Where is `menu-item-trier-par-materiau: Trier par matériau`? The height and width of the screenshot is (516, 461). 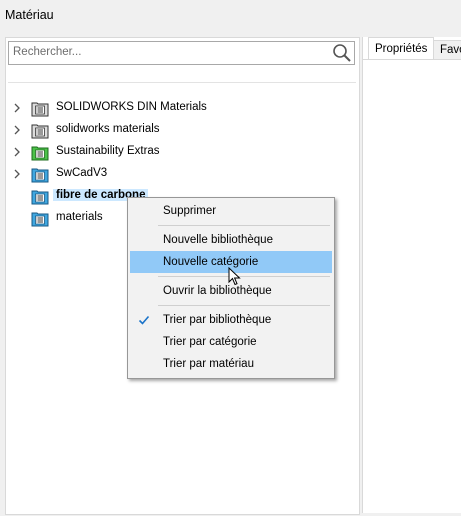 menu-item-trier-par-materiau: Trier par matériau is located at coordinates (231, 364).